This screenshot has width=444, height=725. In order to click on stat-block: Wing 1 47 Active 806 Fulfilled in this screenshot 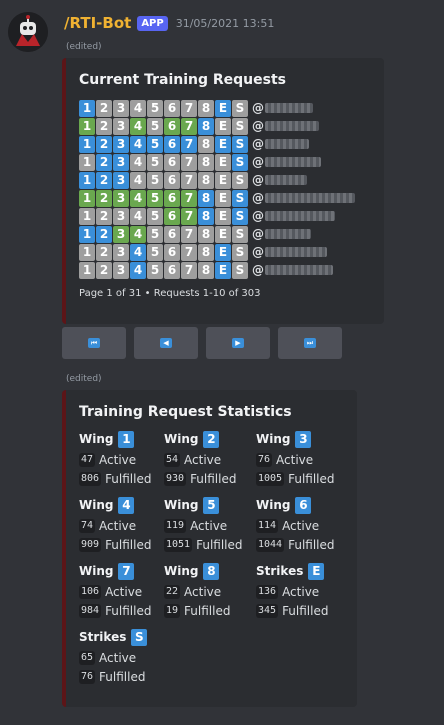, I will do `click(121, 459)`.